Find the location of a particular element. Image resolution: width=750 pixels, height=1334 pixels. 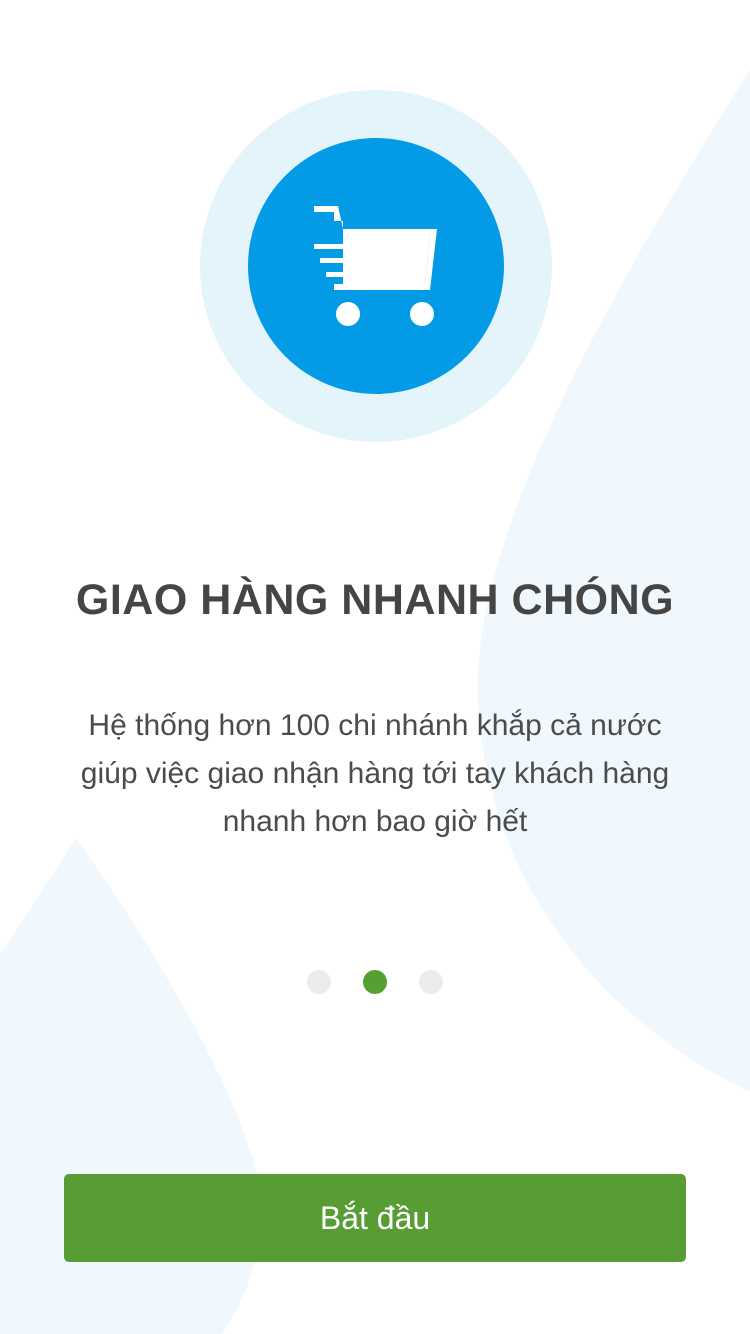

start-button: Bắt đầu is located at coordinates (375, 1218).